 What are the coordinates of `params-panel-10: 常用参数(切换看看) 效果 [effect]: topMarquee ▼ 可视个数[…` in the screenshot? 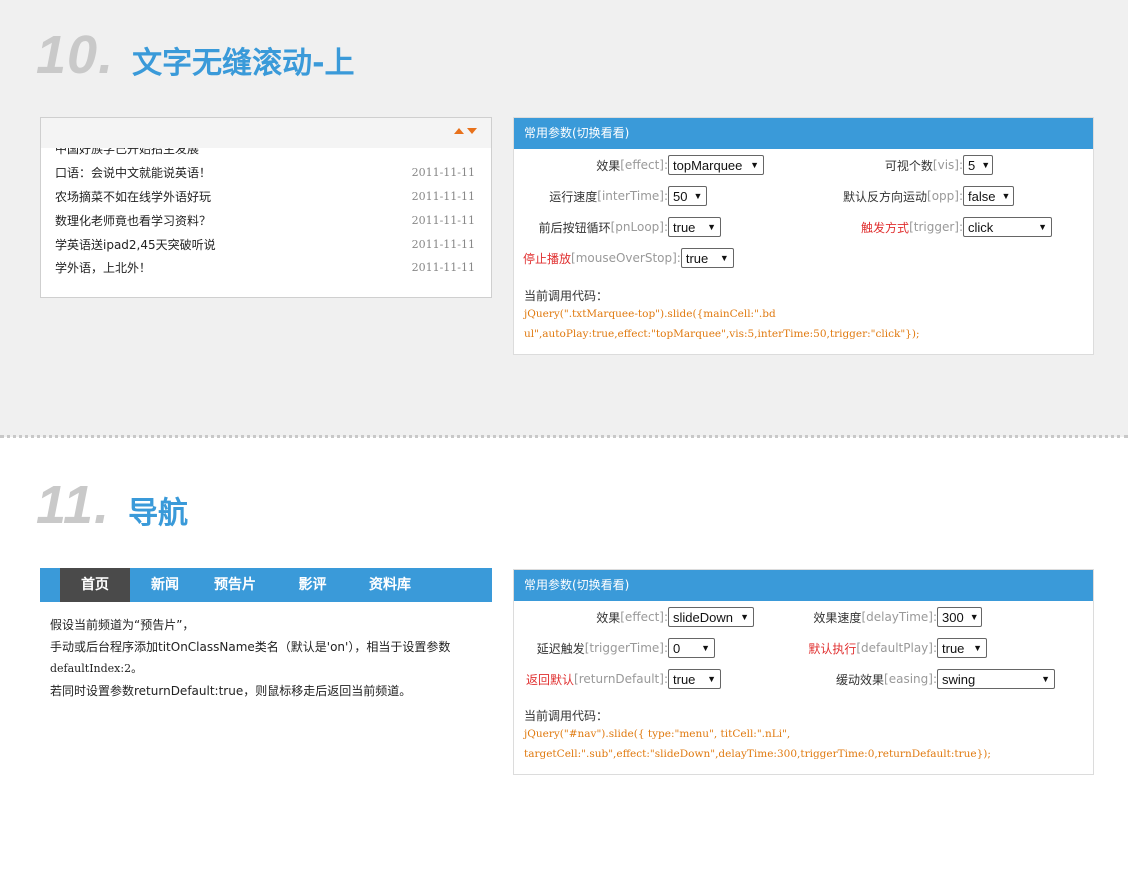 It's located at (803, 236).